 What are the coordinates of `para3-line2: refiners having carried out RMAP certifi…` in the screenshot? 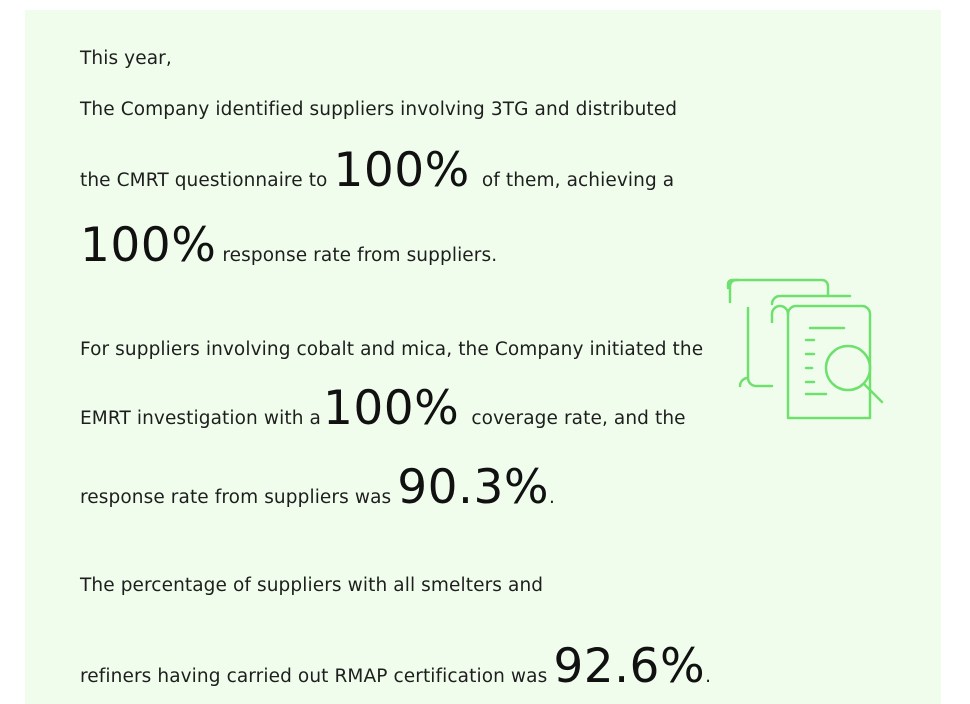 It's located at (395, 666).